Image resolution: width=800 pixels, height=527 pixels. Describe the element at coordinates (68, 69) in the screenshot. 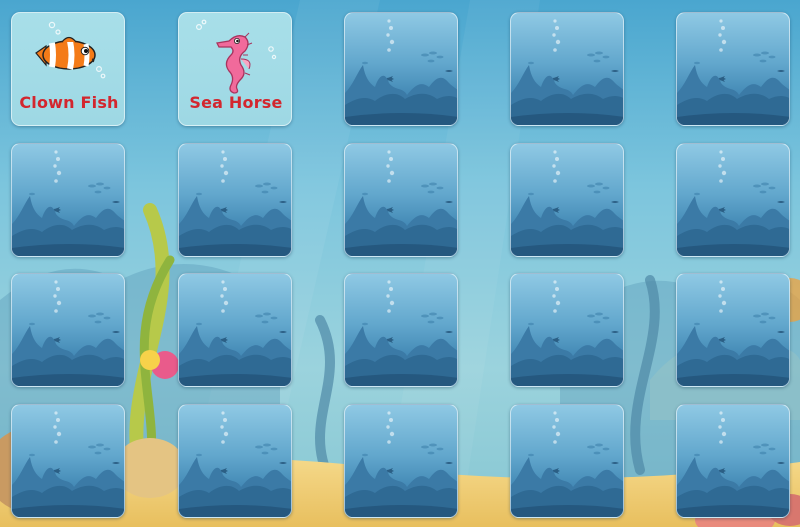

I see `memory-card-revealed: Clown Fish` at that location.